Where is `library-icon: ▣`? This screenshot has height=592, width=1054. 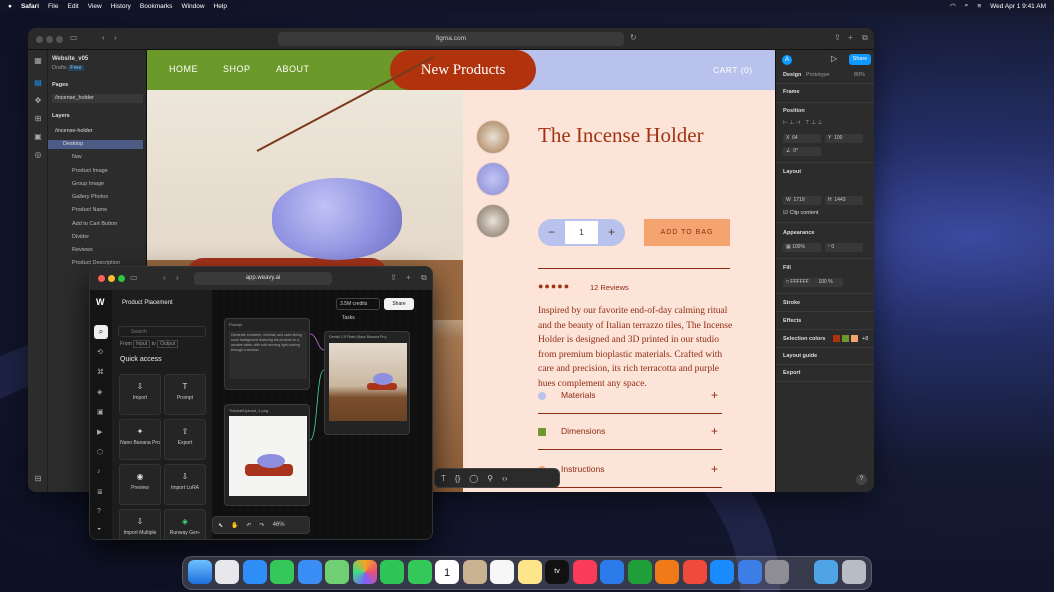 library-icon: ▣ is located at coordinates (38, 137).